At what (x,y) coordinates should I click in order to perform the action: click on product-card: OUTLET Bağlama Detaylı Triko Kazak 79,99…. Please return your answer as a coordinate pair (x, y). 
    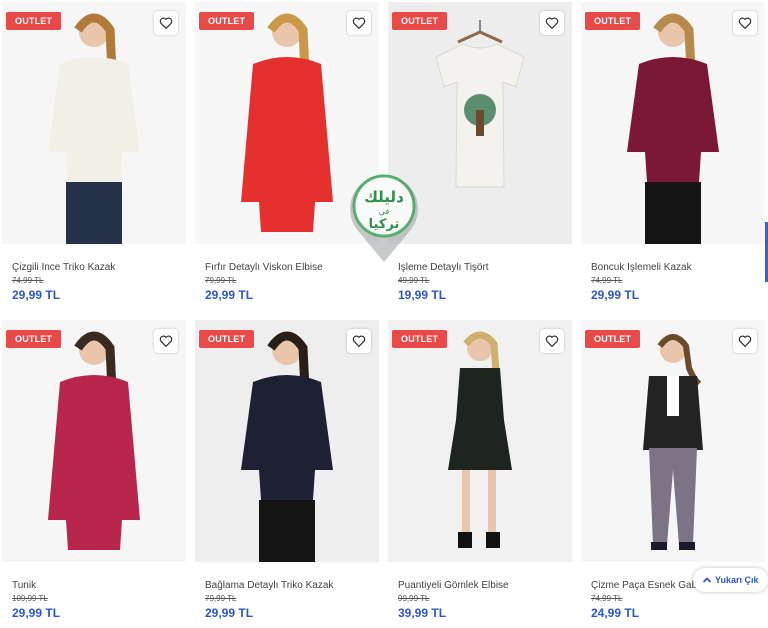
    Looking at the image, I should click on (287, 470).